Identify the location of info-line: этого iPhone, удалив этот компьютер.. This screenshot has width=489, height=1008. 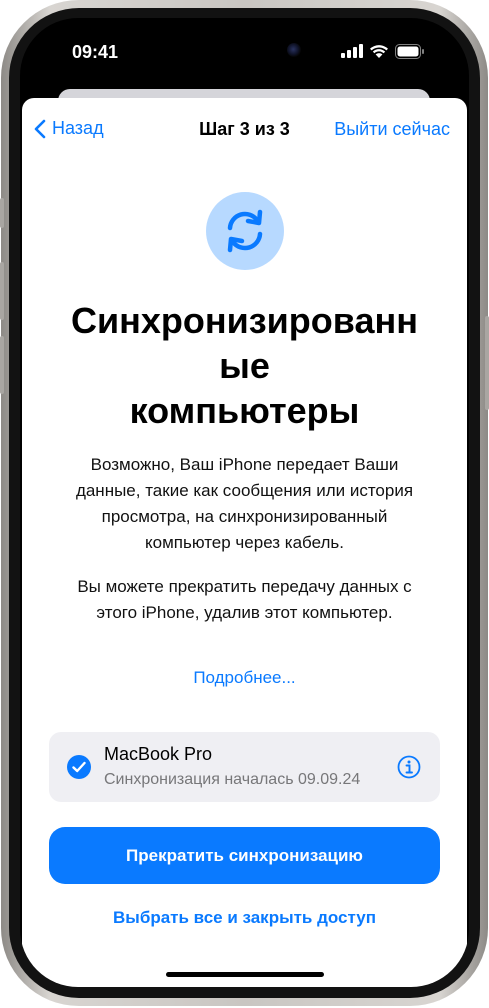
(244, 612).